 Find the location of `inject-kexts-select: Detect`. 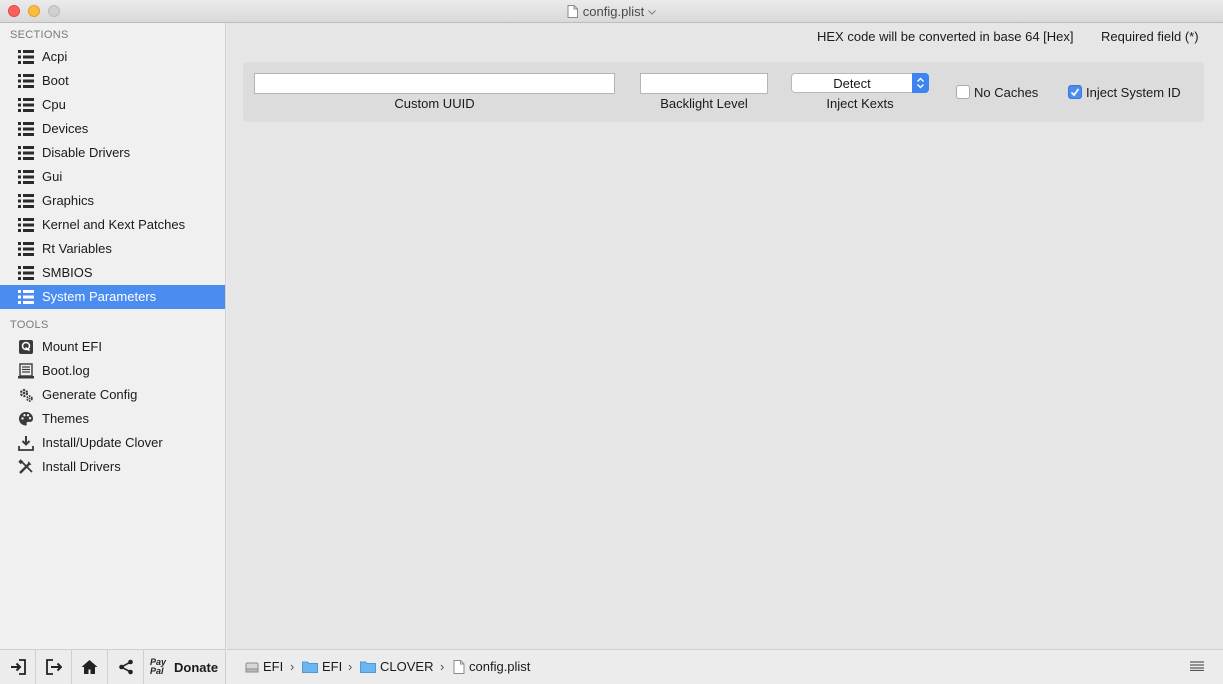

inject-kexts-select: Detect is located at coordinates (860, 83).